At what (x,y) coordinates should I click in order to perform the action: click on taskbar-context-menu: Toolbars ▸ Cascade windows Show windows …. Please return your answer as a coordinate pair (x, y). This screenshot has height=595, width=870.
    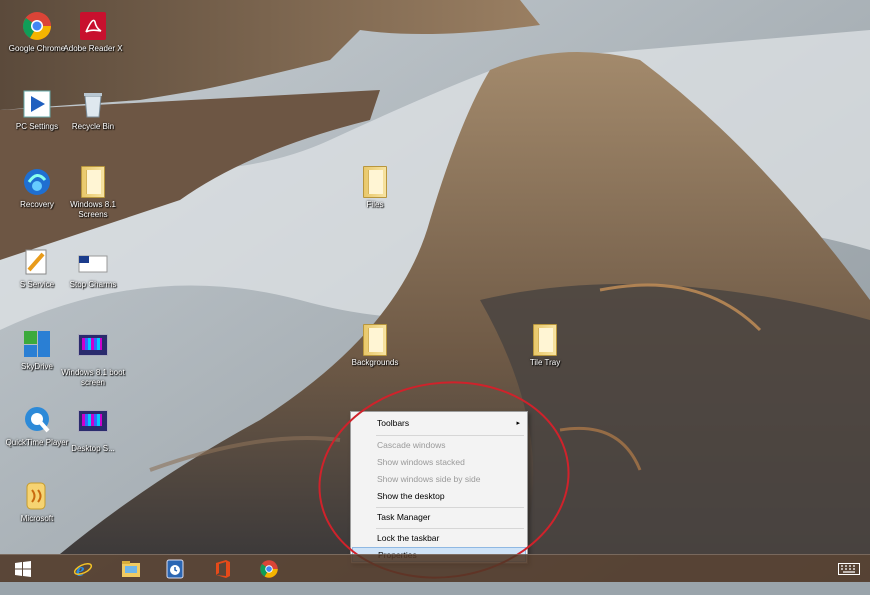
    Looking at the image, I should click on (439, 487).